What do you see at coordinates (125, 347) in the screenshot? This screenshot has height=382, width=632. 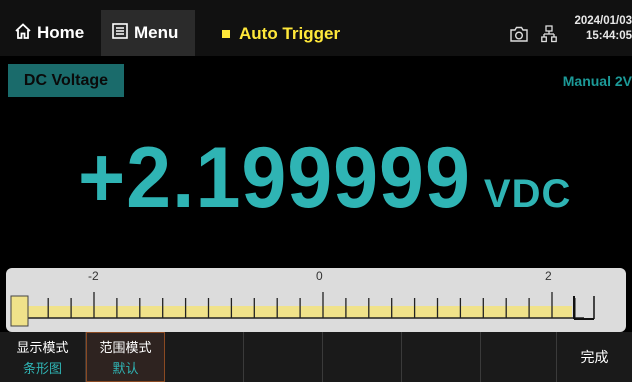 I see `softkey-label: 范围模式` at bounding box center [125, 347].